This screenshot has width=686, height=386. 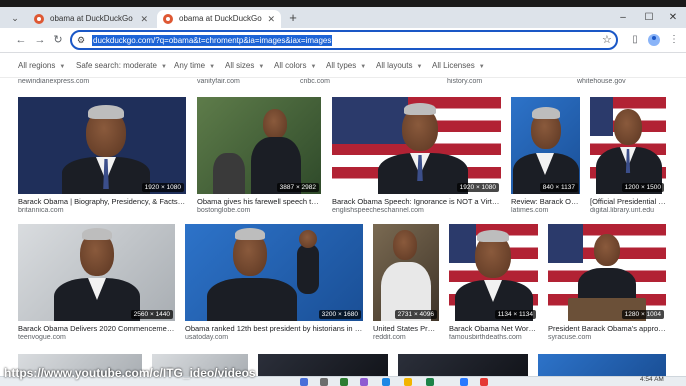 What do you see at coordinates (40, 40) in the screenshot?
I see `forward-arrow-icon: →` at bounding box center [40, 40].